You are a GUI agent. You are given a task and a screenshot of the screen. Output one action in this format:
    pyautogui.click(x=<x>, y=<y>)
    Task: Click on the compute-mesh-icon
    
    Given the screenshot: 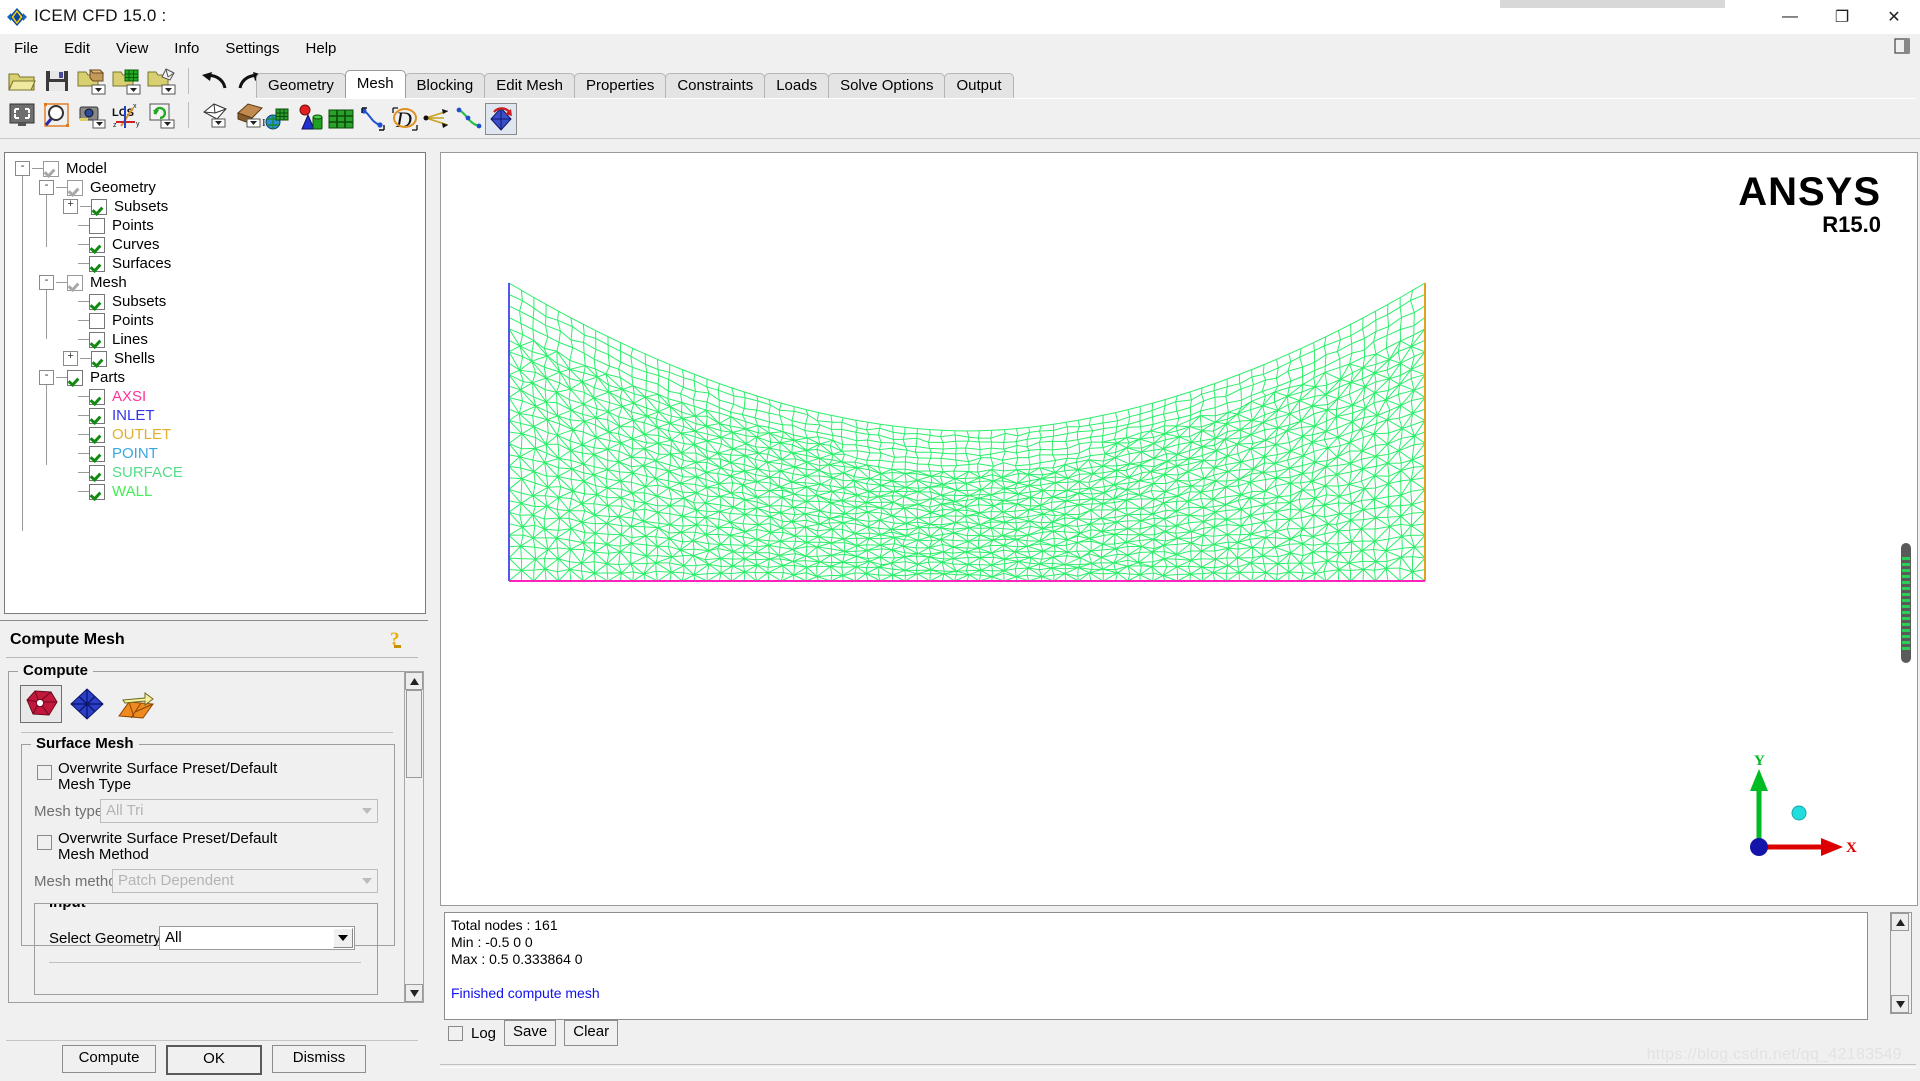 What is the action you would take?
    pyautogui.click(x=501, y=119)
    